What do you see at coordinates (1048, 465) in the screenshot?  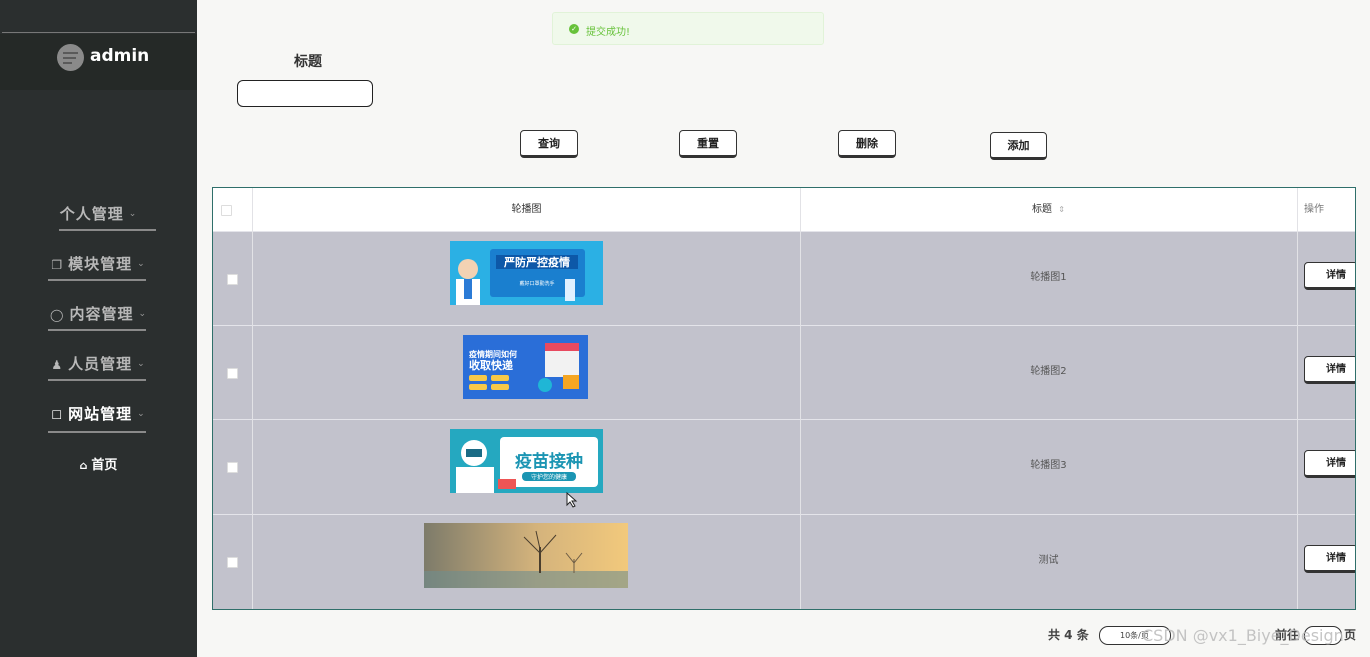 I see `row-title: 轮播图3` at bounding box center [1048, 465].